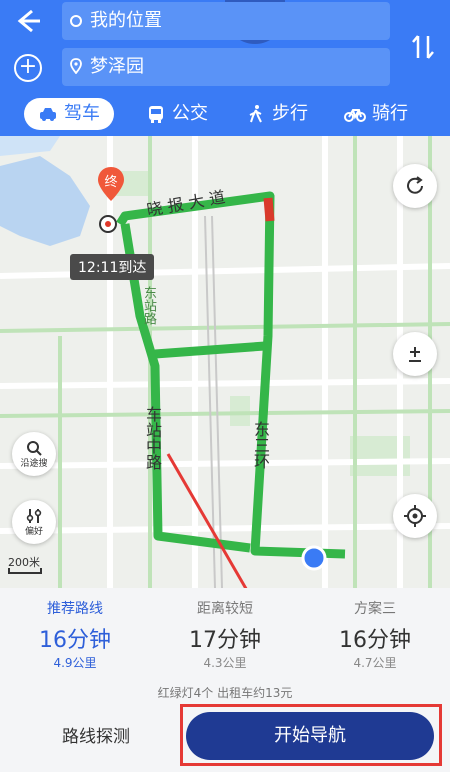 The image size is (450, 772). I want to click on end-location-text: 梦泽园, so click(117, 66).